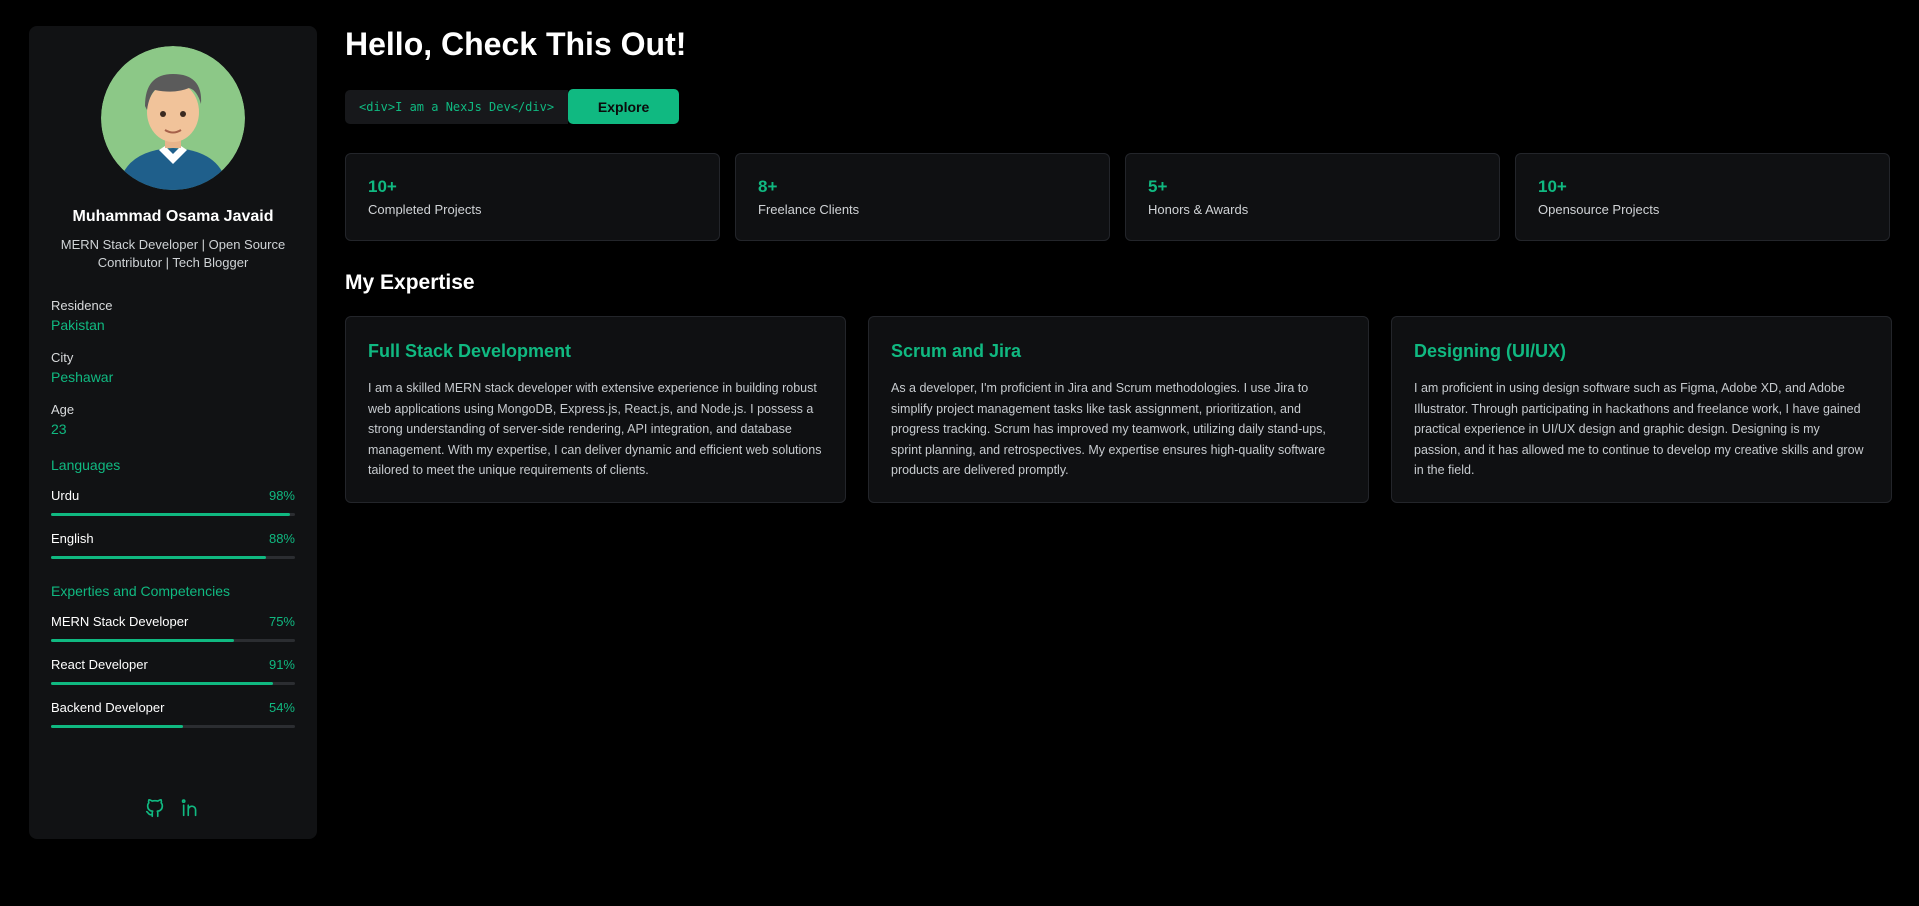  I want to click on info-label: City, so click(62, 357).